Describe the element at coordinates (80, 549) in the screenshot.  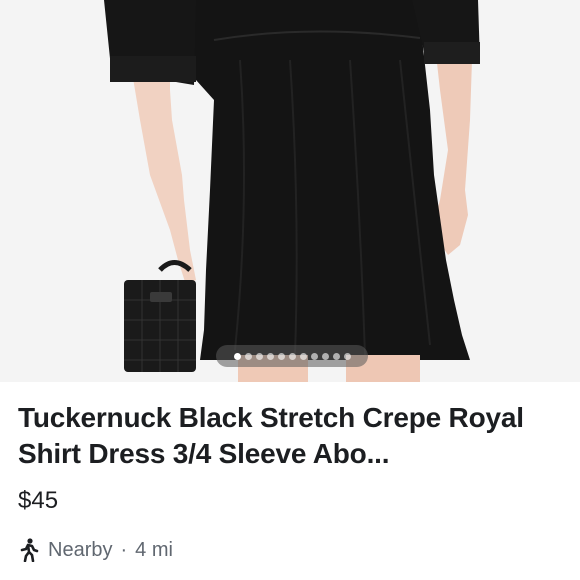
I see `location-label: Nearby` at that location.